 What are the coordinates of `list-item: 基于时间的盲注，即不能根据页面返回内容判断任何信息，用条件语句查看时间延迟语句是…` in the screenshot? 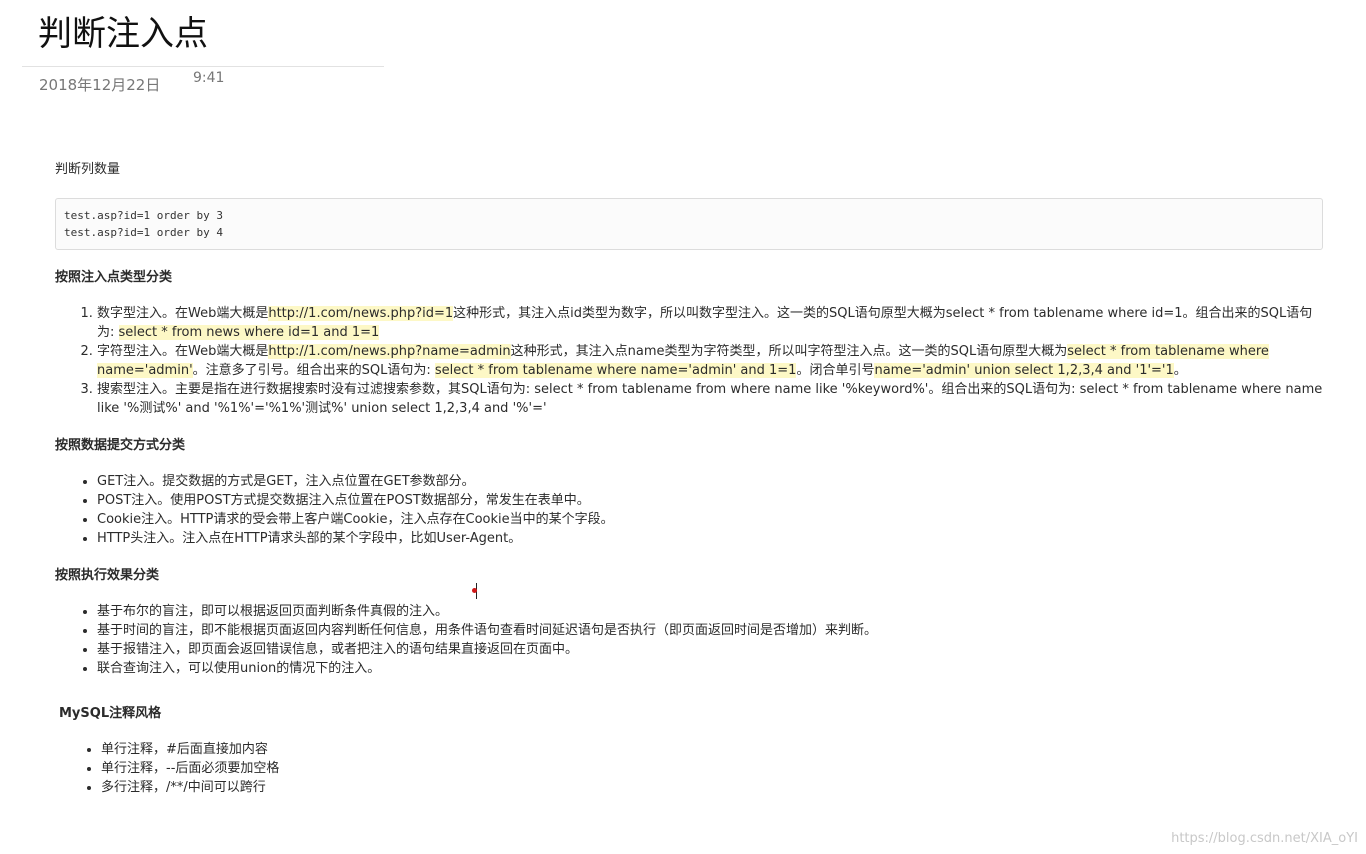 It's located at (710, 630).